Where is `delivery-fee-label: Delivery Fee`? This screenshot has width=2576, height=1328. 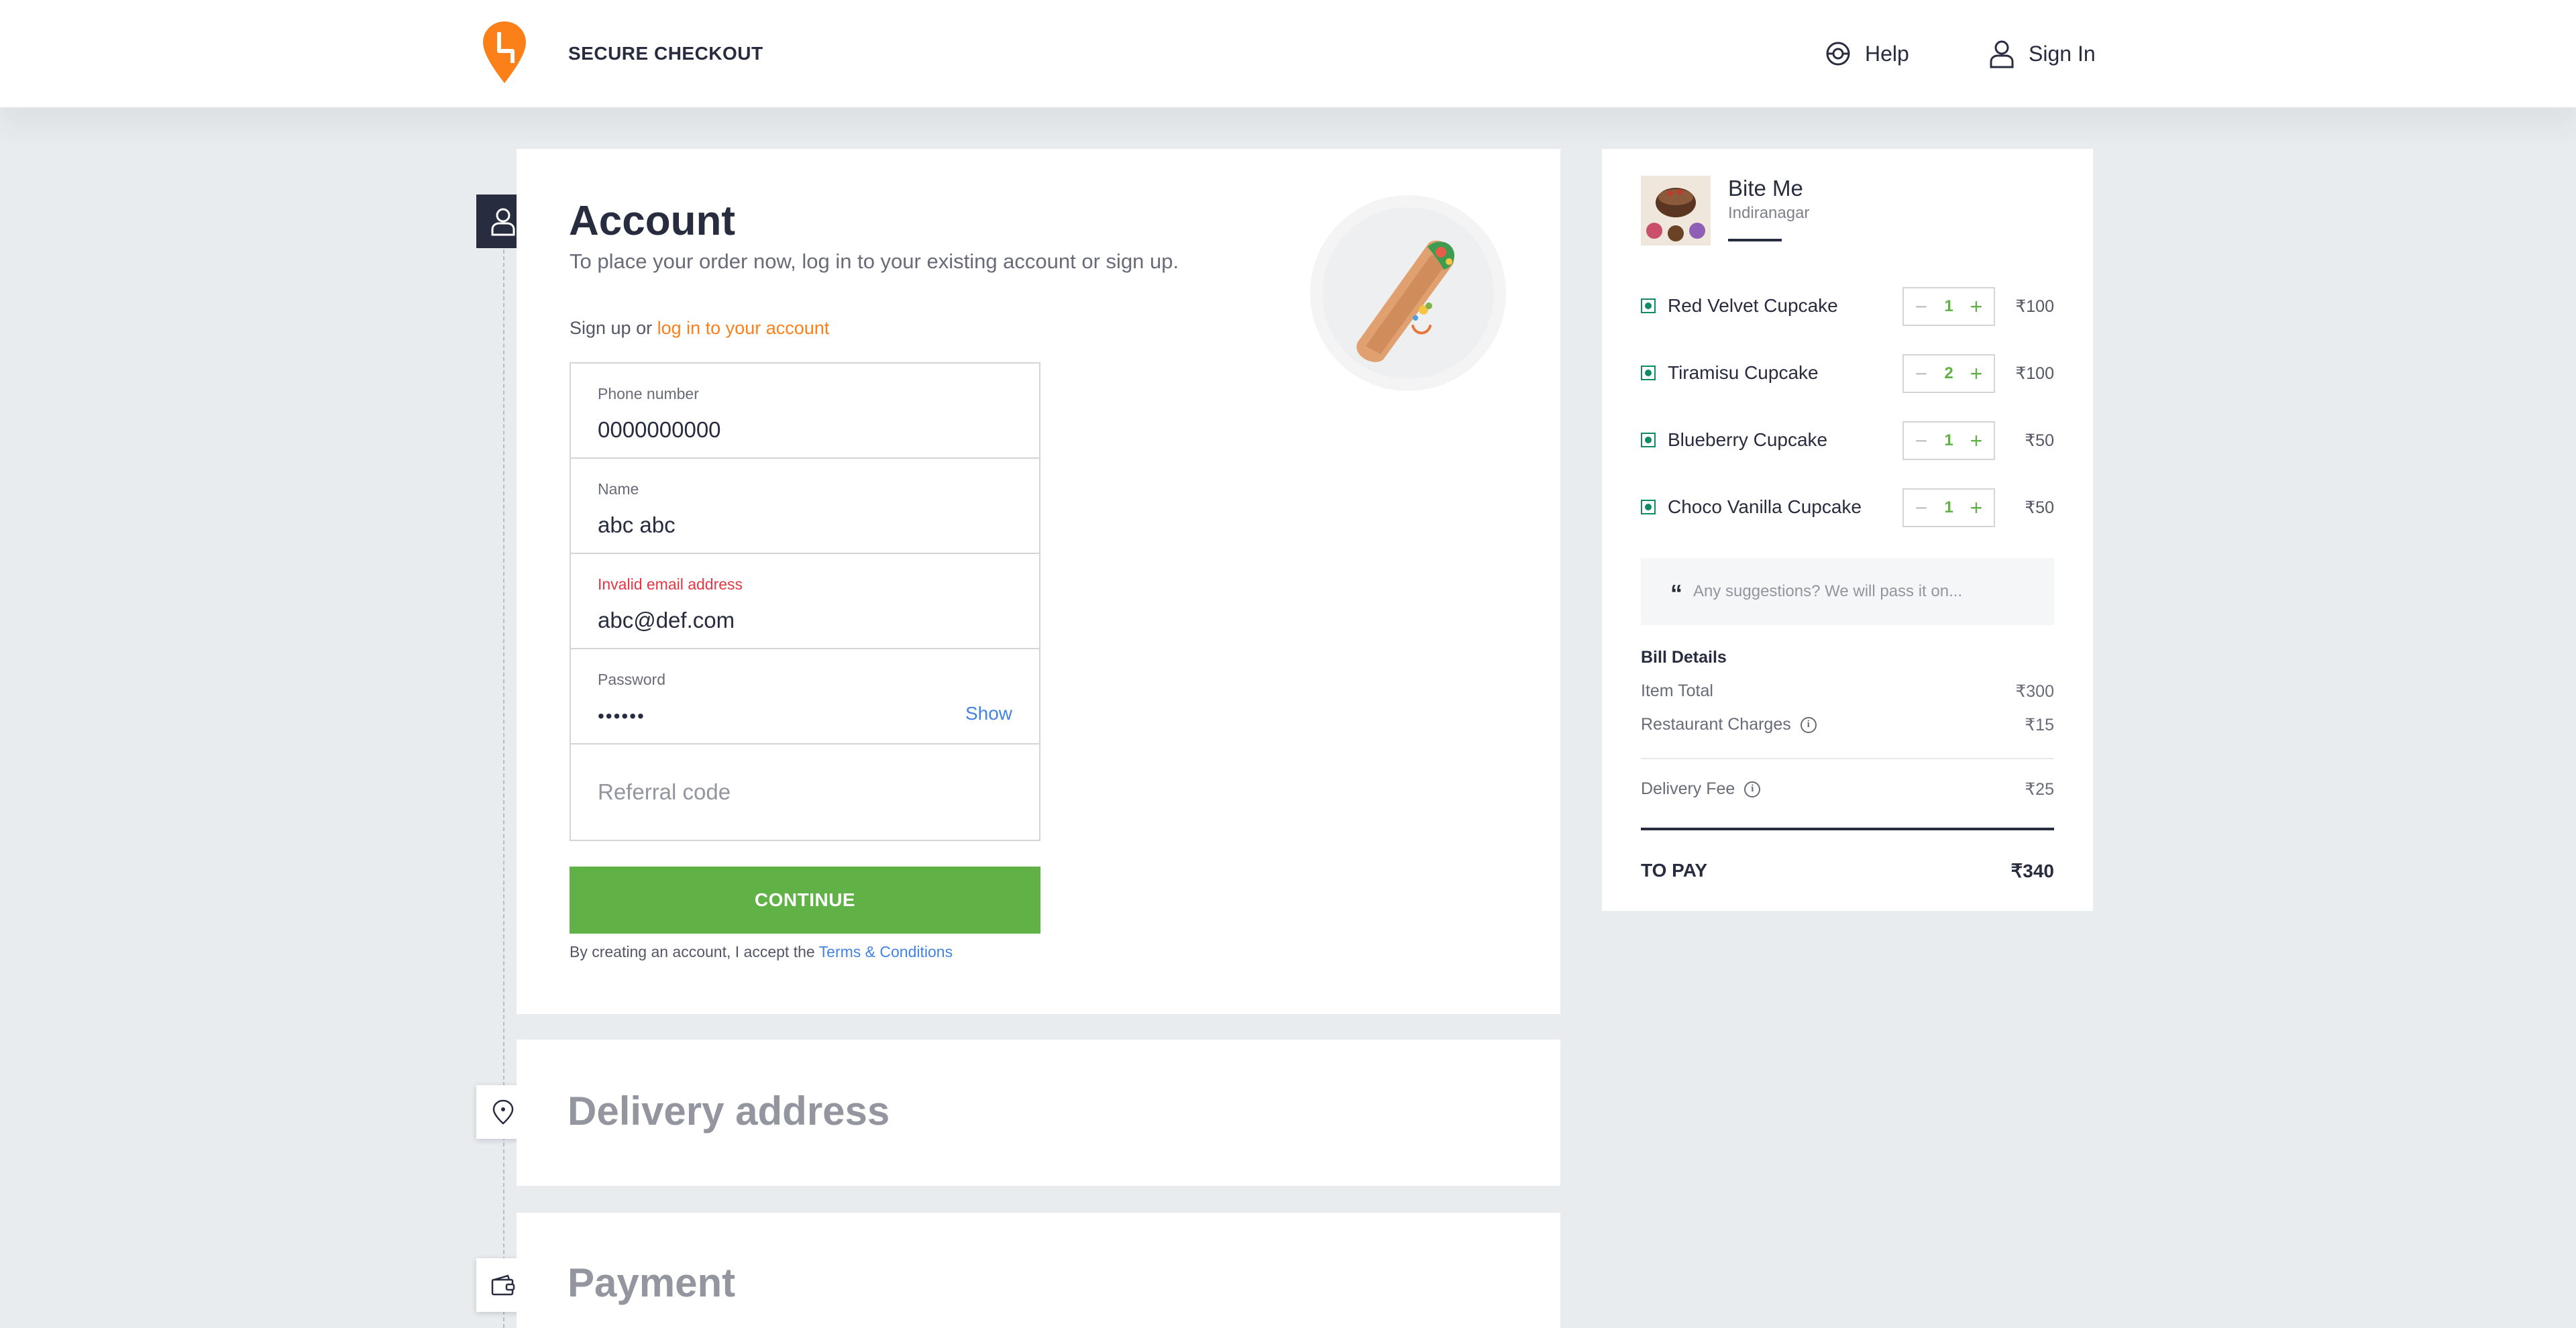
delivery-fee-label: Delivery Fee is located at coordinates (1688, 788).